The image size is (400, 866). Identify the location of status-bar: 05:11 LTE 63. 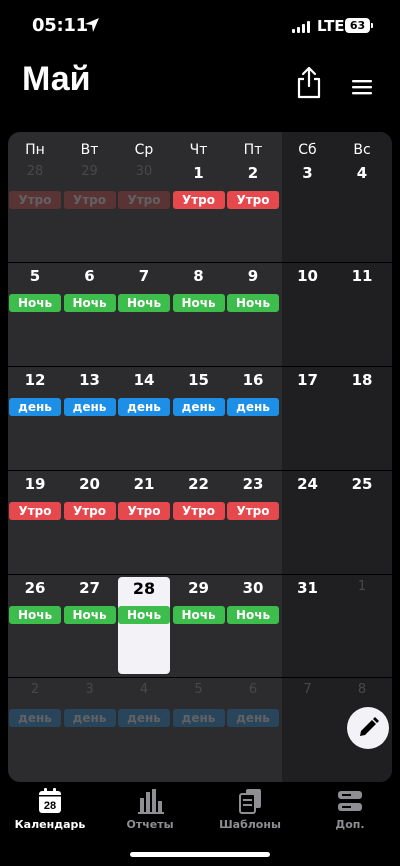
(200, 27).